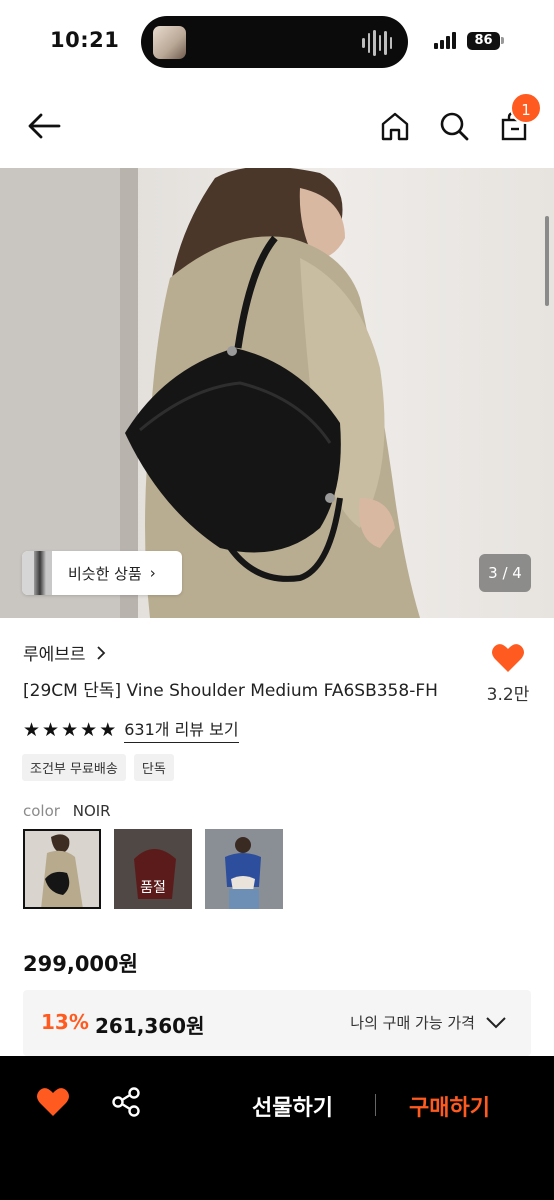 This screenshot has width=554, height=1200. Describe the element at coordinates (37, 573) in the screenshot. I see `similar-products-thumbnail` at that location.